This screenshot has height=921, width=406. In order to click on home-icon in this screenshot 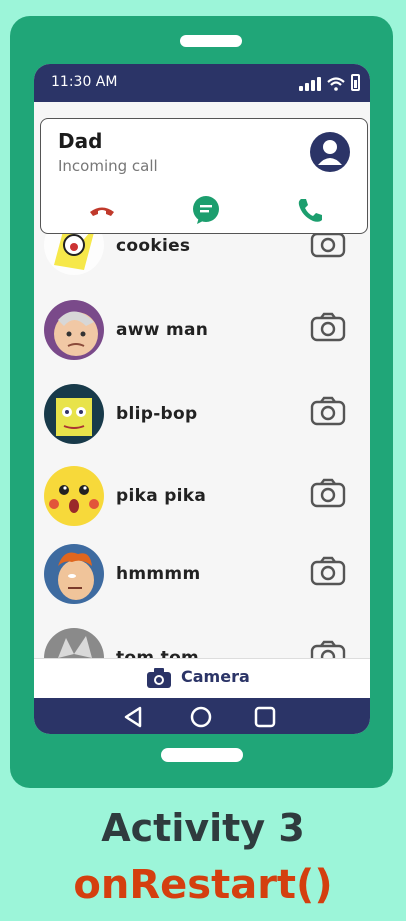, I will do `click(201, 717)`.